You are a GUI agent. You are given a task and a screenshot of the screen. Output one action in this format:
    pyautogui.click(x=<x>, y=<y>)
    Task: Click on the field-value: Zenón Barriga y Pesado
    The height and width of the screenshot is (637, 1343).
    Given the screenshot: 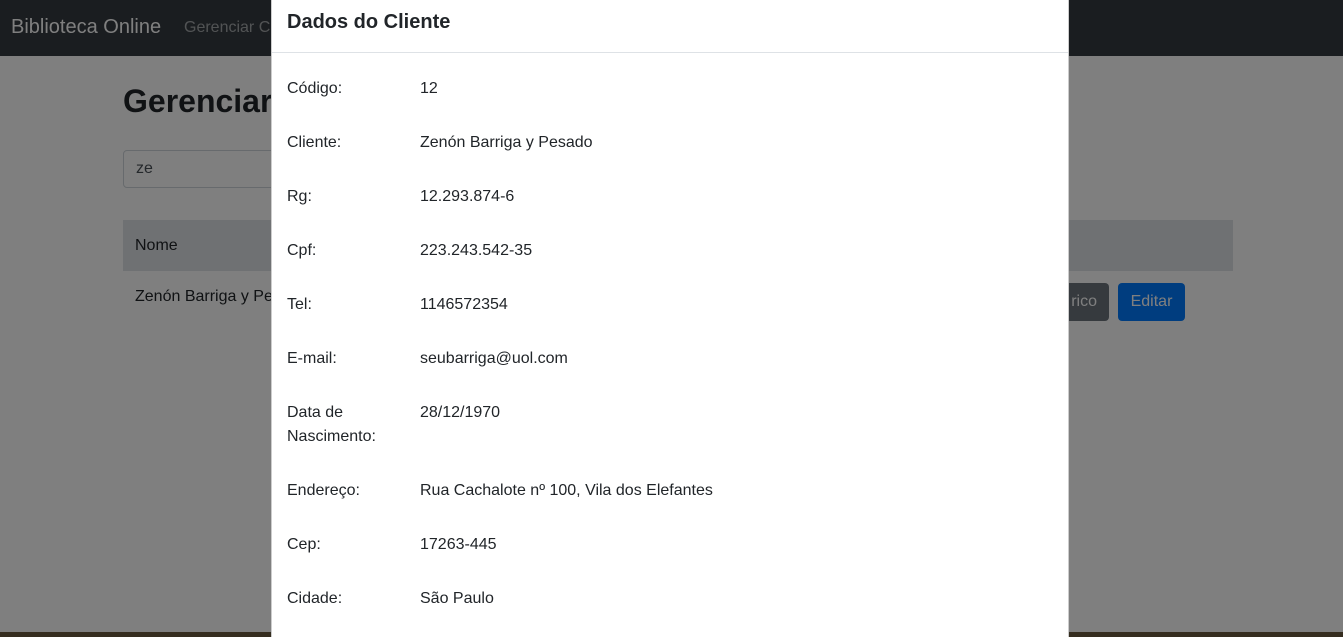 What is the action you would take?
    pyautogui.click(x=506, y=142)
    